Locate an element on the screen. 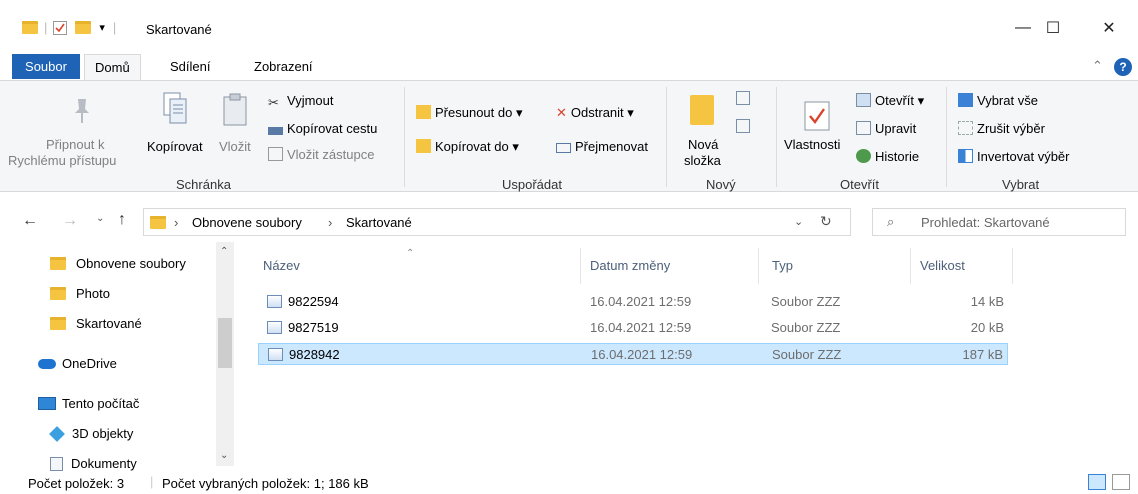  column-header-date: Datum změny is located at coordinates (630, 265).